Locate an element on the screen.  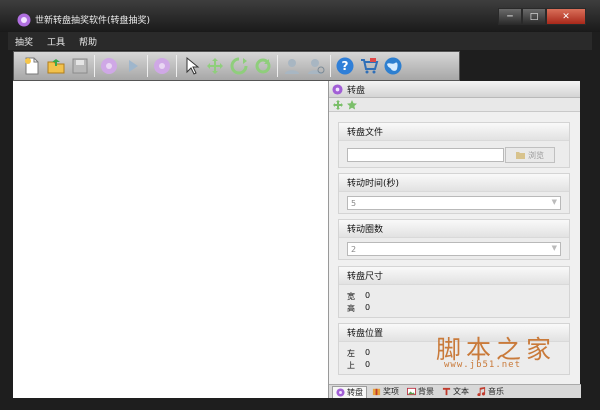
move-button is located at coordinates (215, 66).